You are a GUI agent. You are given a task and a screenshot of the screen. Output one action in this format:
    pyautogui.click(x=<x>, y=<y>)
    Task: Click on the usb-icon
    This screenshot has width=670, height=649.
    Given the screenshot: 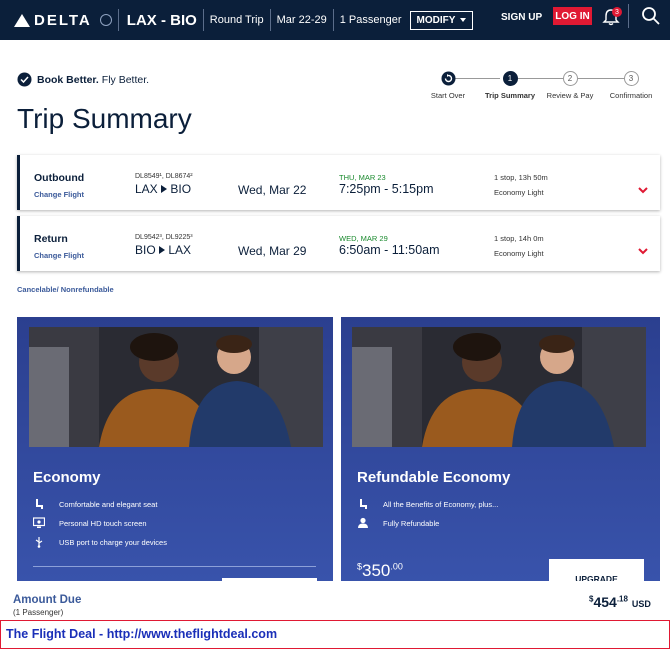 What is the action you would take?
    pyautogui.click(x=39, y=542)
    